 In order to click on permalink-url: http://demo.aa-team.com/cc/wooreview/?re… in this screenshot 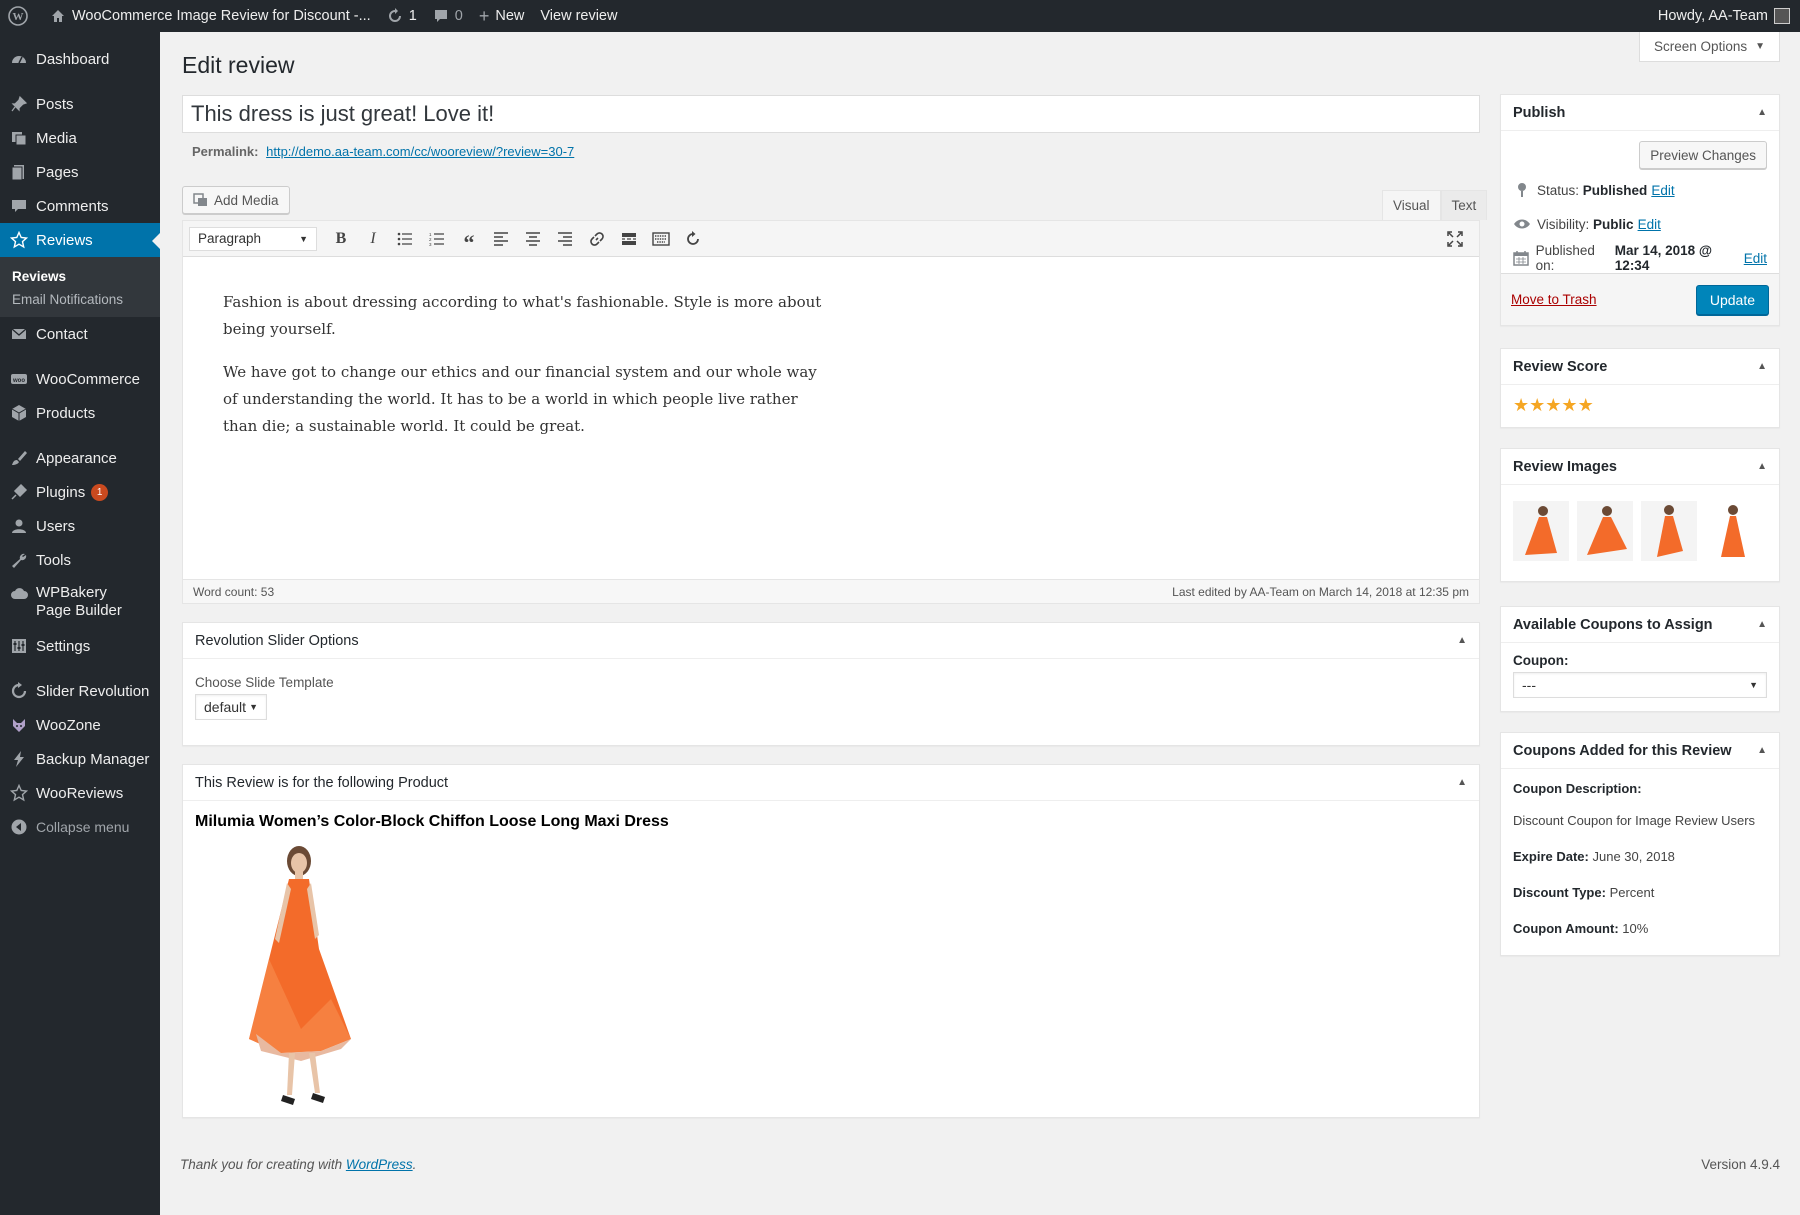, I will do `click(420, 151)`.